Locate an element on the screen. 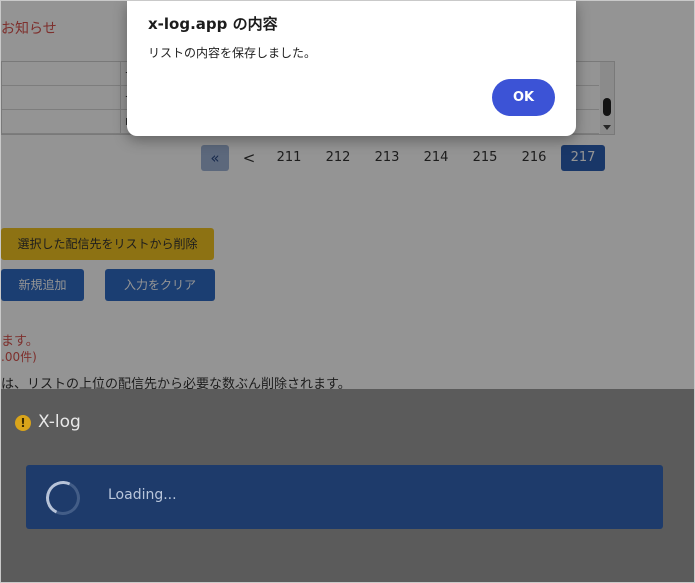 This screenshot has height=583, width=695. ok-button: OK is located at coordinates (523, 97).